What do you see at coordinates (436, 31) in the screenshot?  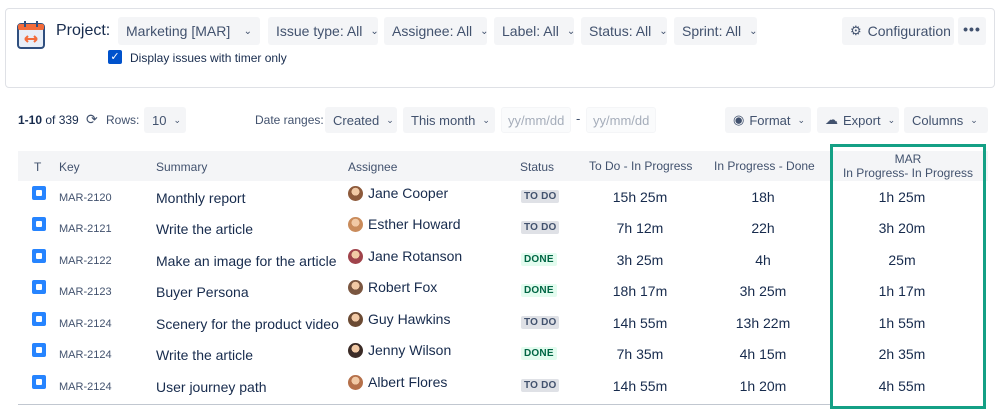 I see `assignee-filter: Assignee: All ⌄` at bounding box center [436, 31].